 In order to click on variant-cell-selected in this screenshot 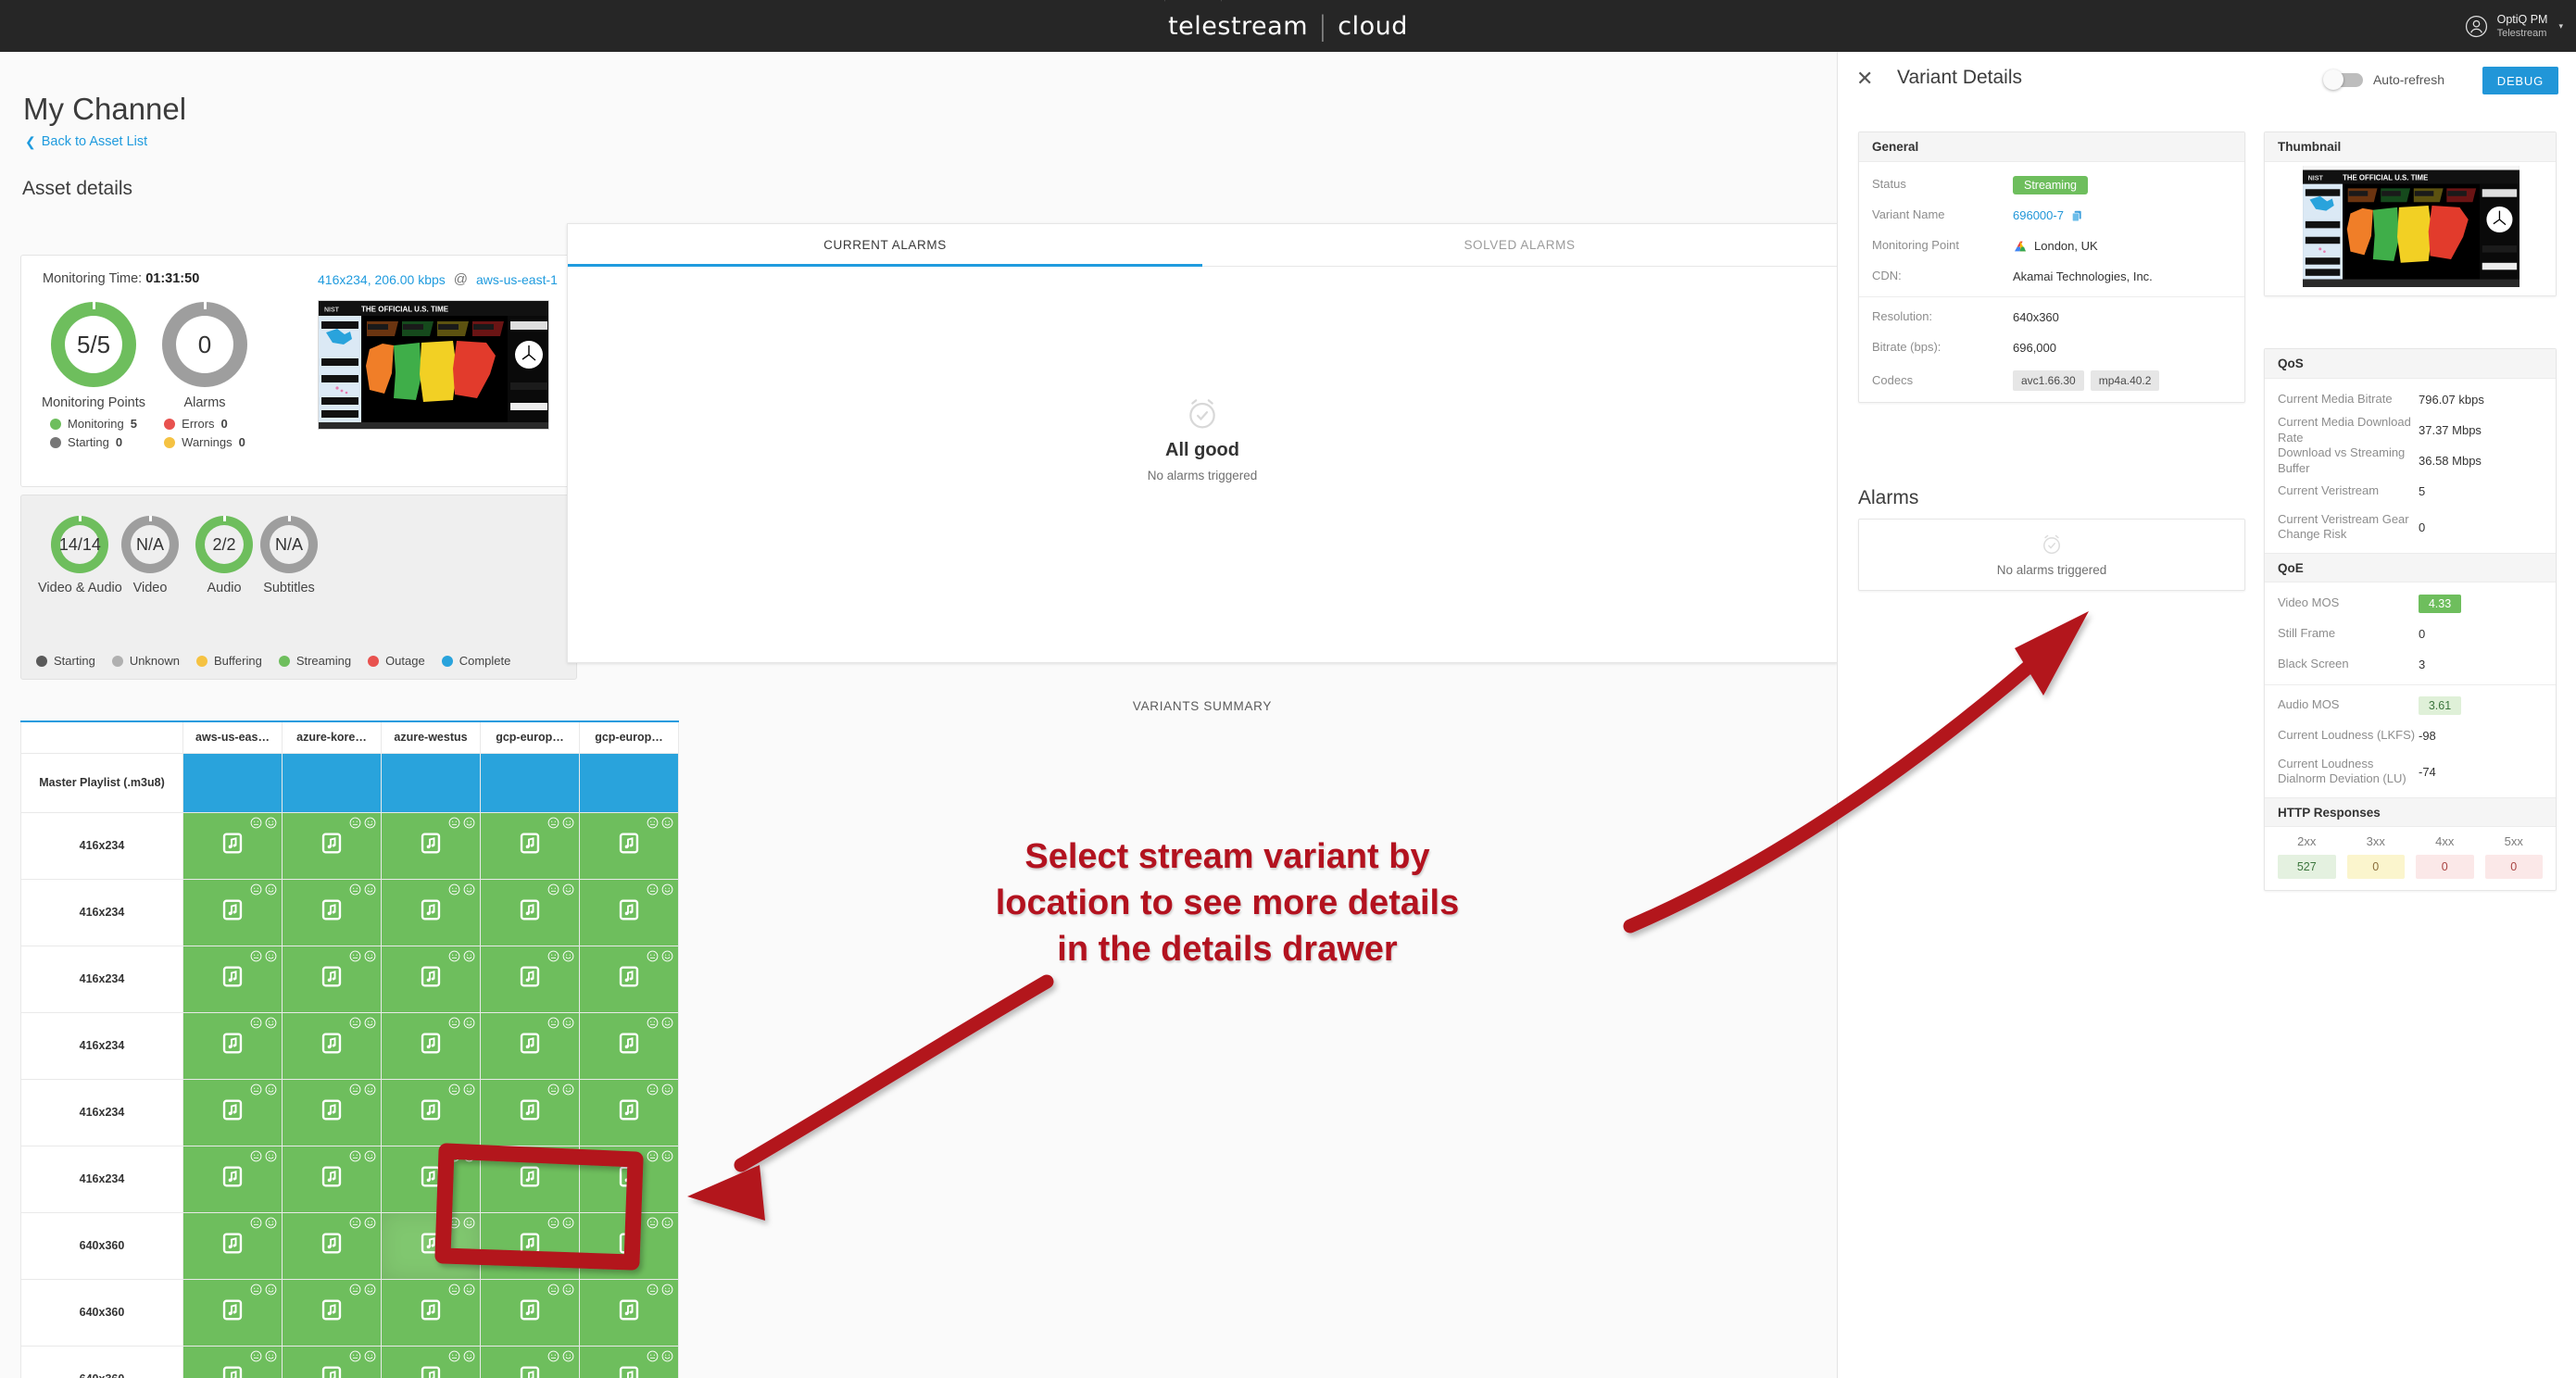, I will do `click(431, 1246)`.